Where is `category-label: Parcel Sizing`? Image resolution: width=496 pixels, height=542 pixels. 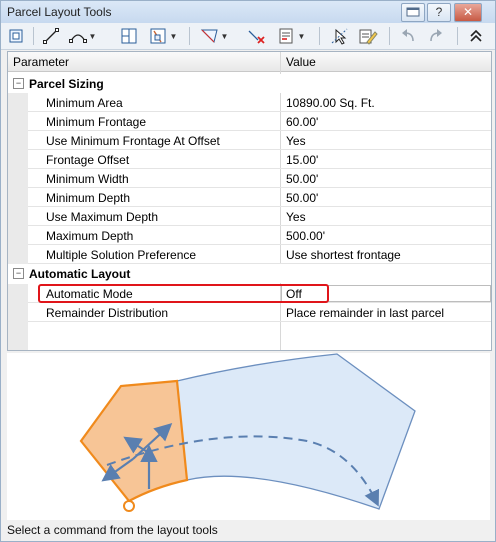 category-label: Parcel Sizing is located at coordinates (66, 84).